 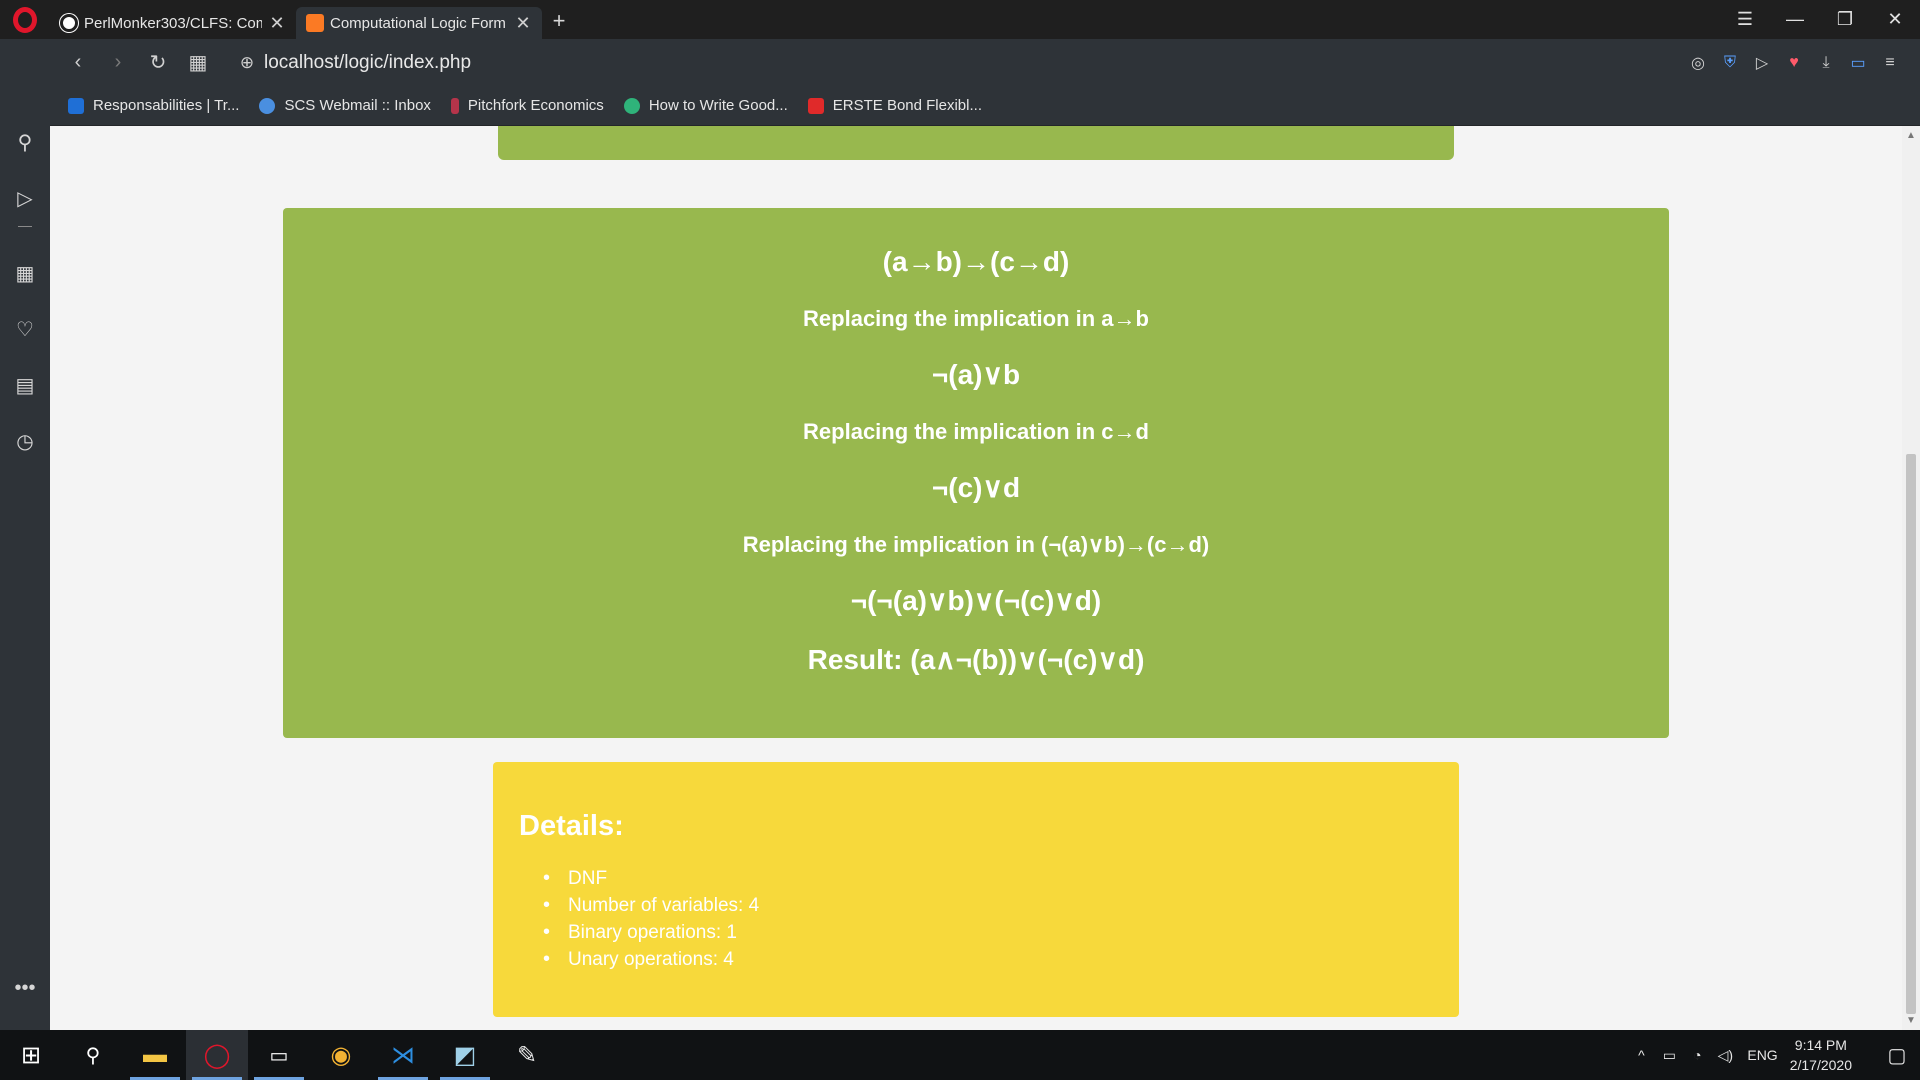 I want to click on bookmark-label: SCS Webmail :: Inbox, so click(x=357, y=105).